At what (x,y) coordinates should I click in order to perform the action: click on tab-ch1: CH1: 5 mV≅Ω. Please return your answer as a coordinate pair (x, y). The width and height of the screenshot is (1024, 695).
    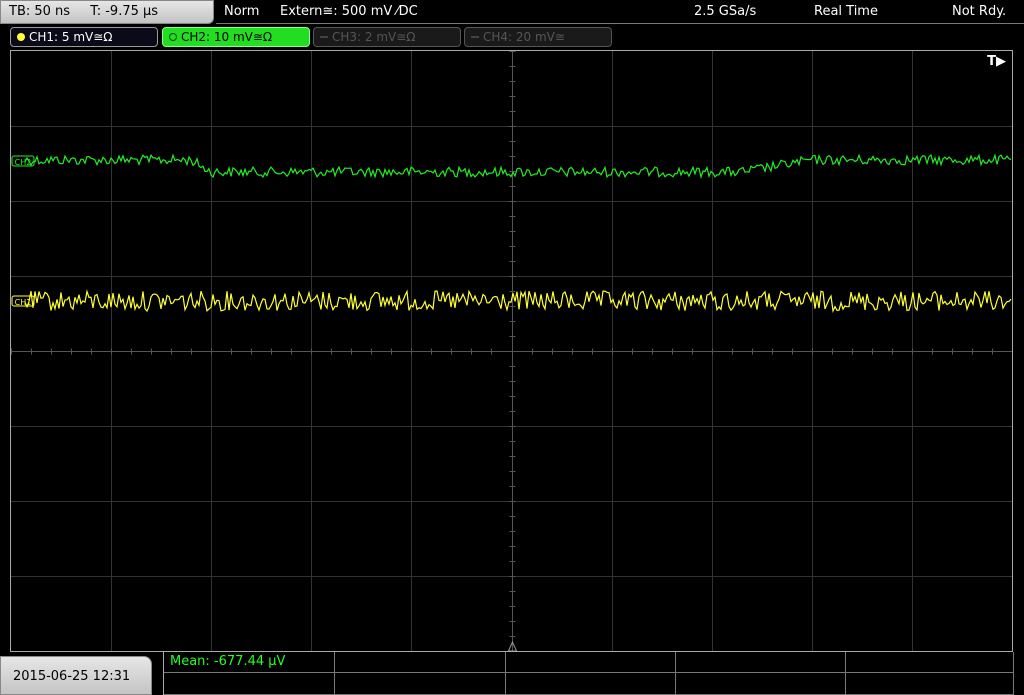
    Looking at the image, I should click on (84, 37).